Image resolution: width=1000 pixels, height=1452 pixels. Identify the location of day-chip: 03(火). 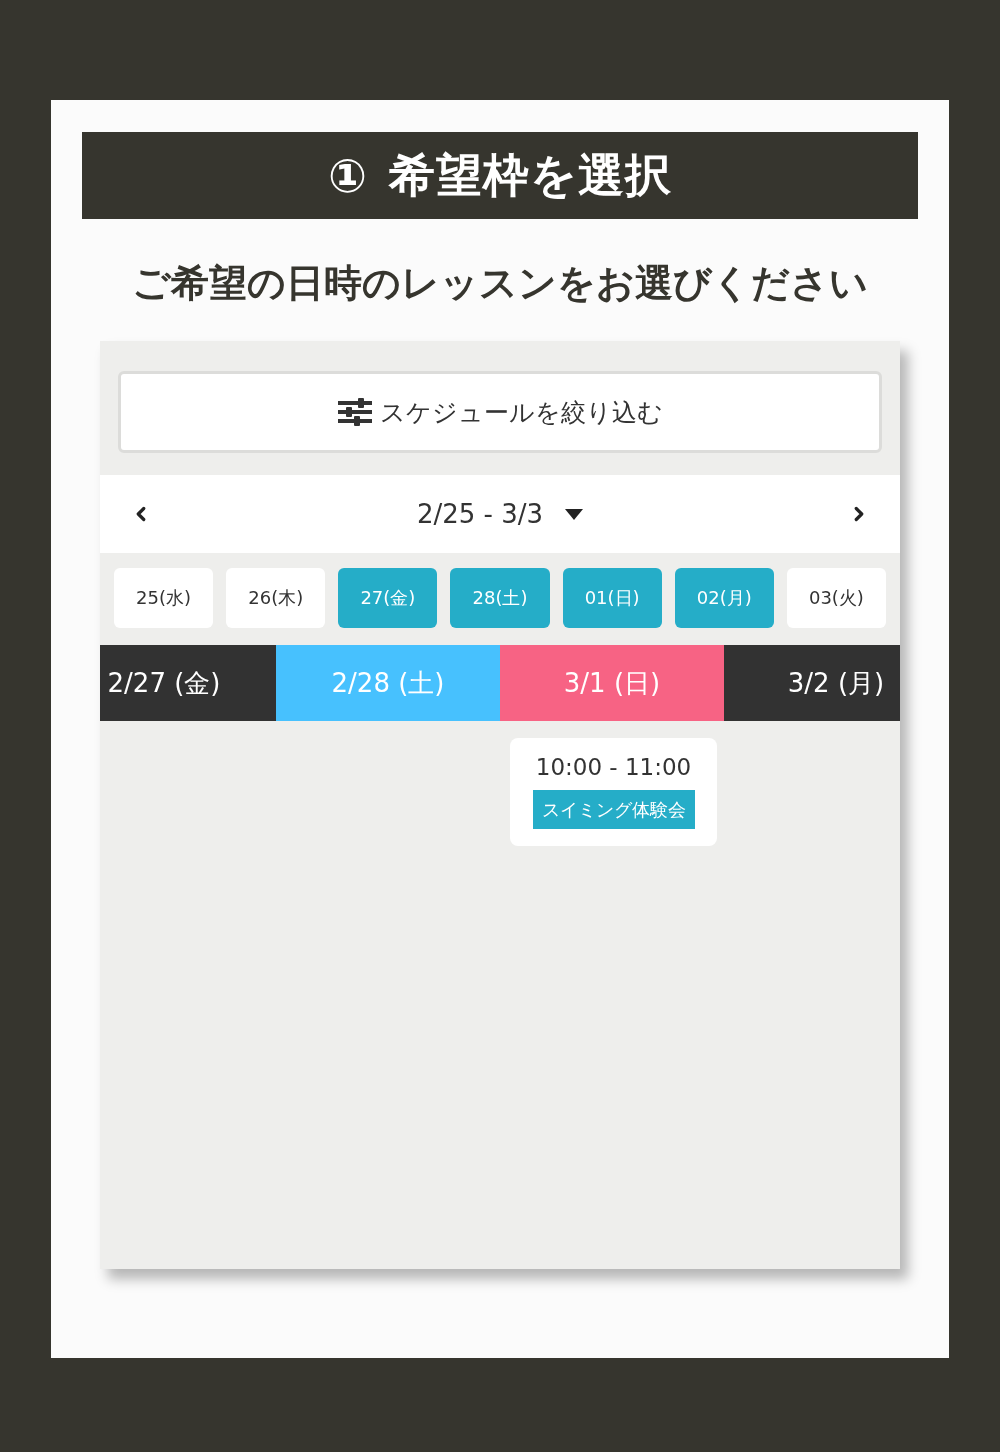
(836, 598).